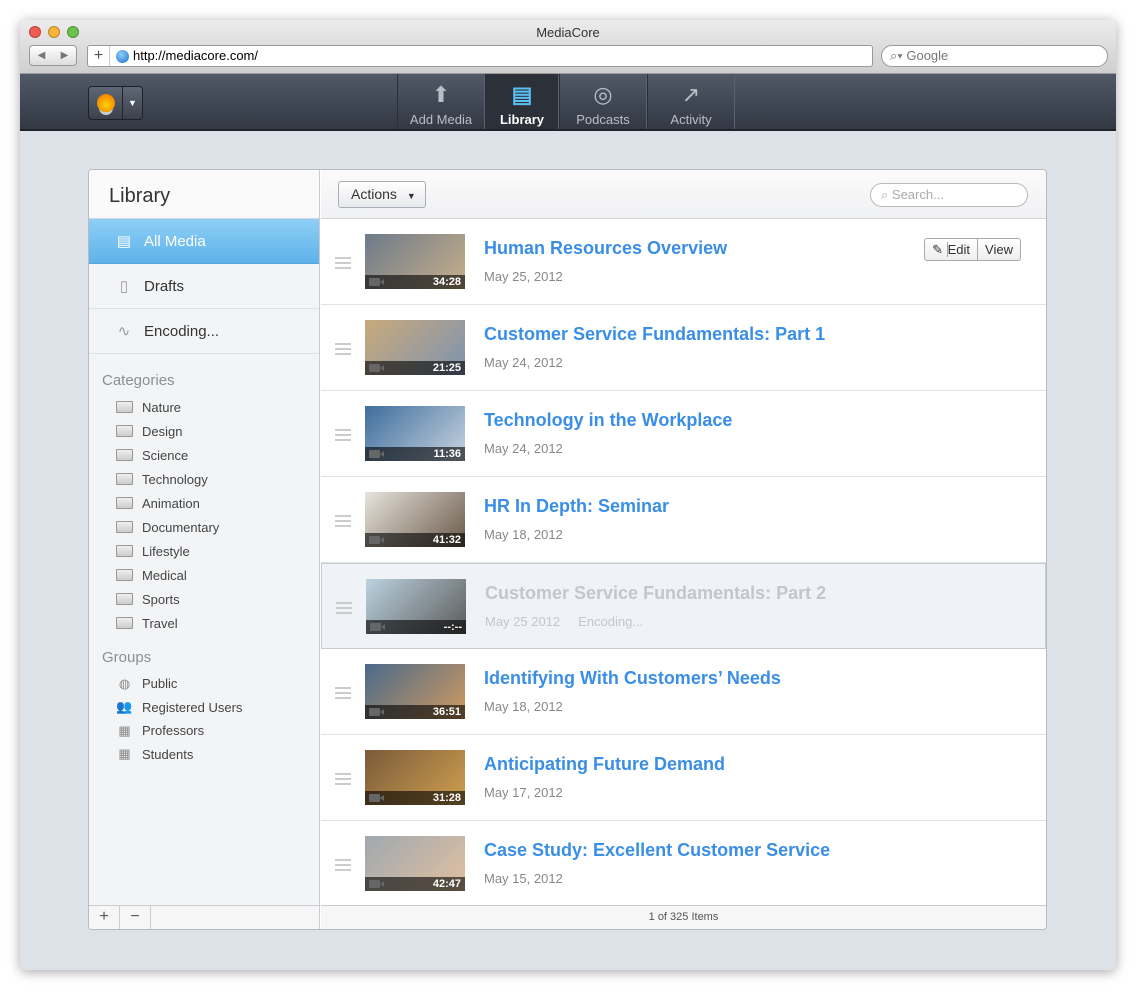 This screenshot has width=1137, height=996. Describe the element at coordinates (160, 623) in the screenshot. I see `category-label: Travel` at that location.